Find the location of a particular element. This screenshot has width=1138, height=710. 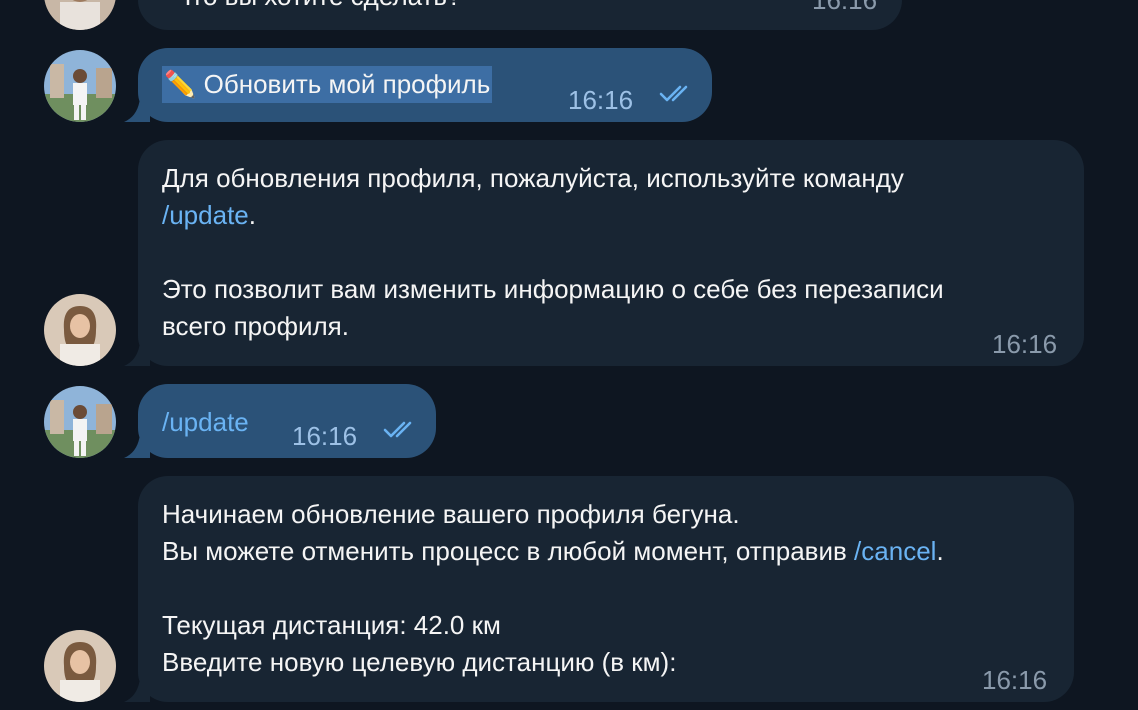

command-link: /cancel is located at coordinates (895, 551).